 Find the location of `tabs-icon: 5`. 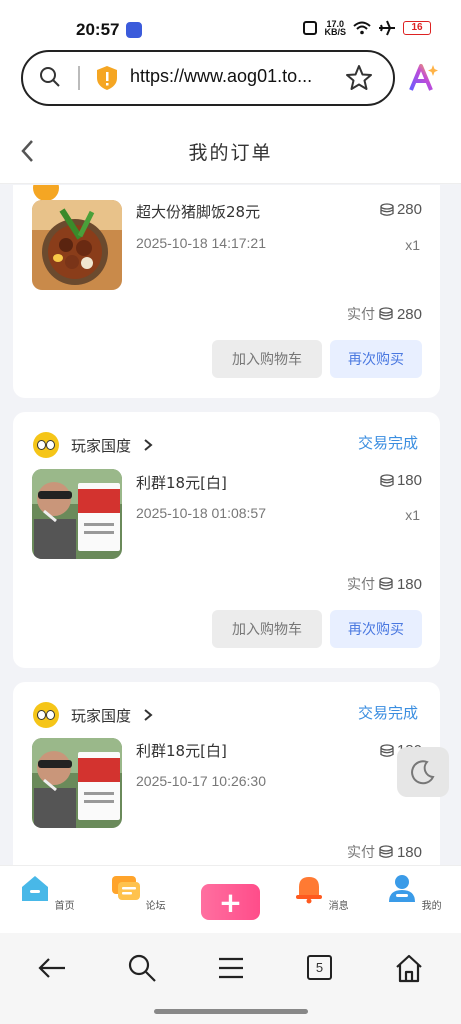

tabs-icon: 5 is located at coordinates (319, 967).